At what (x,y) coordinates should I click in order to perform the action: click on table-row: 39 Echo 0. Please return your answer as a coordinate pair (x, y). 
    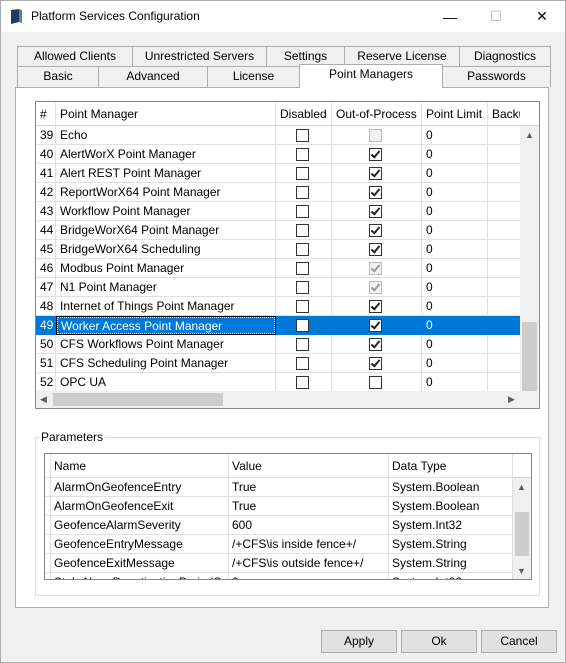
    Looking at the image, I should click on (278, 135).